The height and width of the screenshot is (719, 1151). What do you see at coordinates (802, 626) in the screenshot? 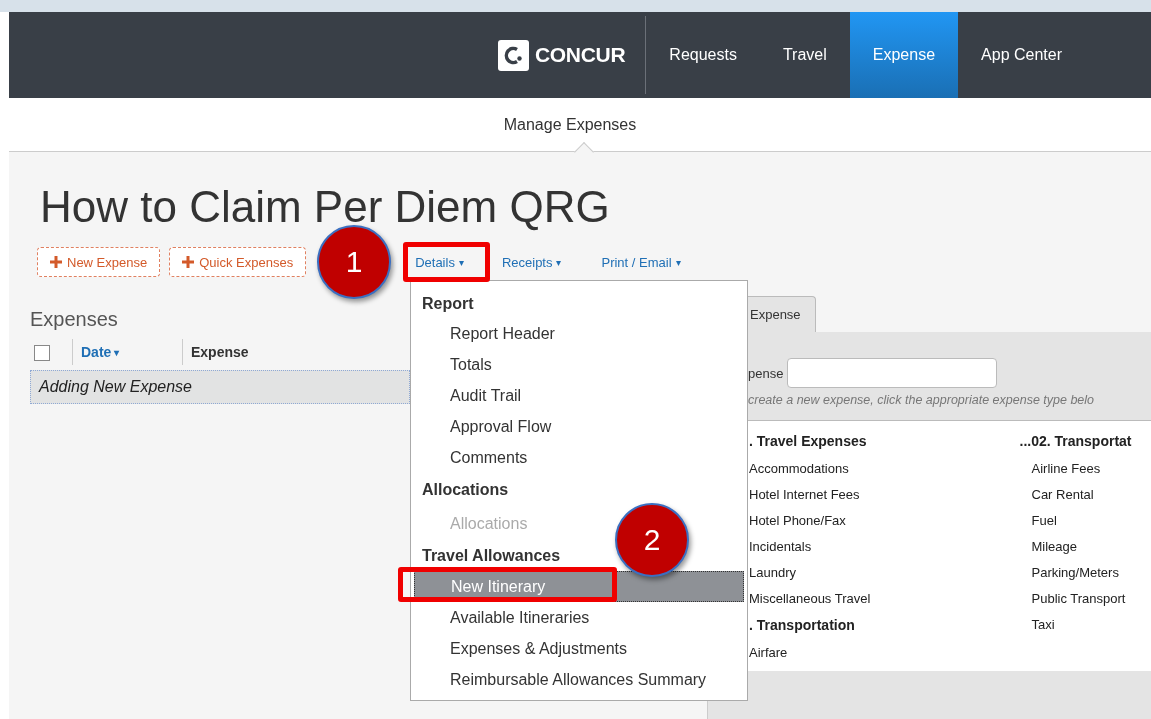
I see `group-heading: . Transportation` at bounding box center [802, 626].